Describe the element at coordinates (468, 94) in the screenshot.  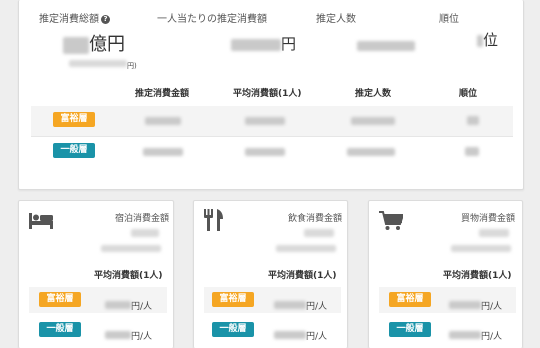
I see `col-rank: 順位` at that location.